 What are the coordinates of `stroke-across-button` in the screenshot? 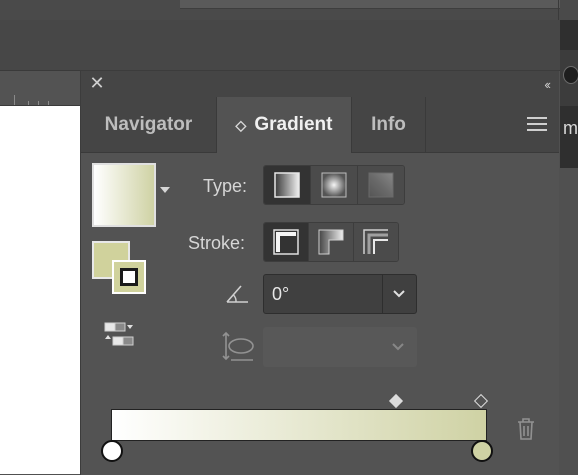 It's located at (376, 242).